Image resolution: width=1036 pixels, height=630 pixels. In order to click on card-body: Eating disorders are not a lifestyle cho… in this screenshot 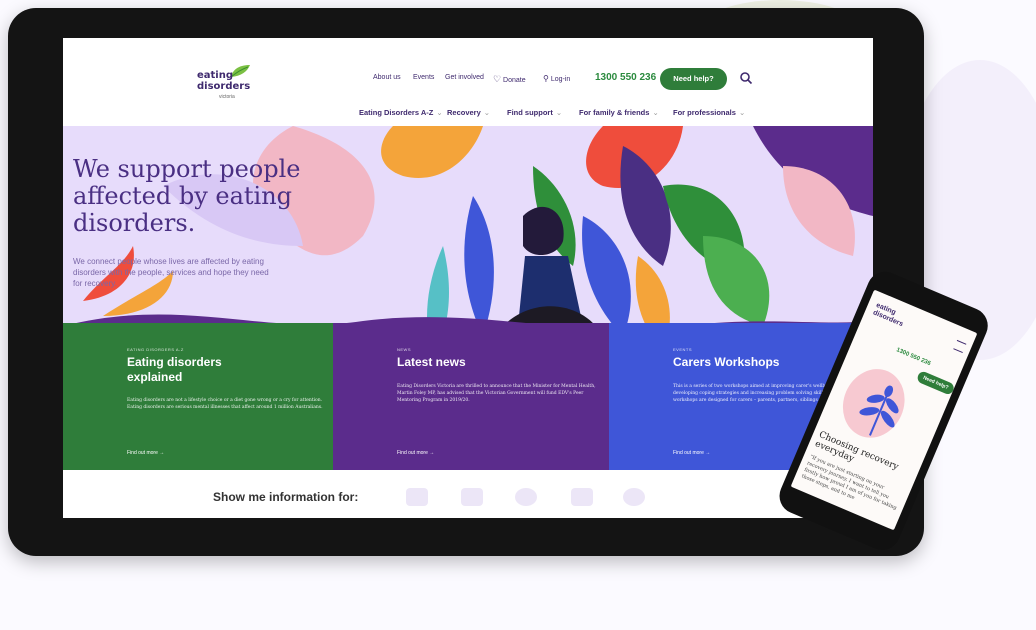, I will do `click(225, 404)`.